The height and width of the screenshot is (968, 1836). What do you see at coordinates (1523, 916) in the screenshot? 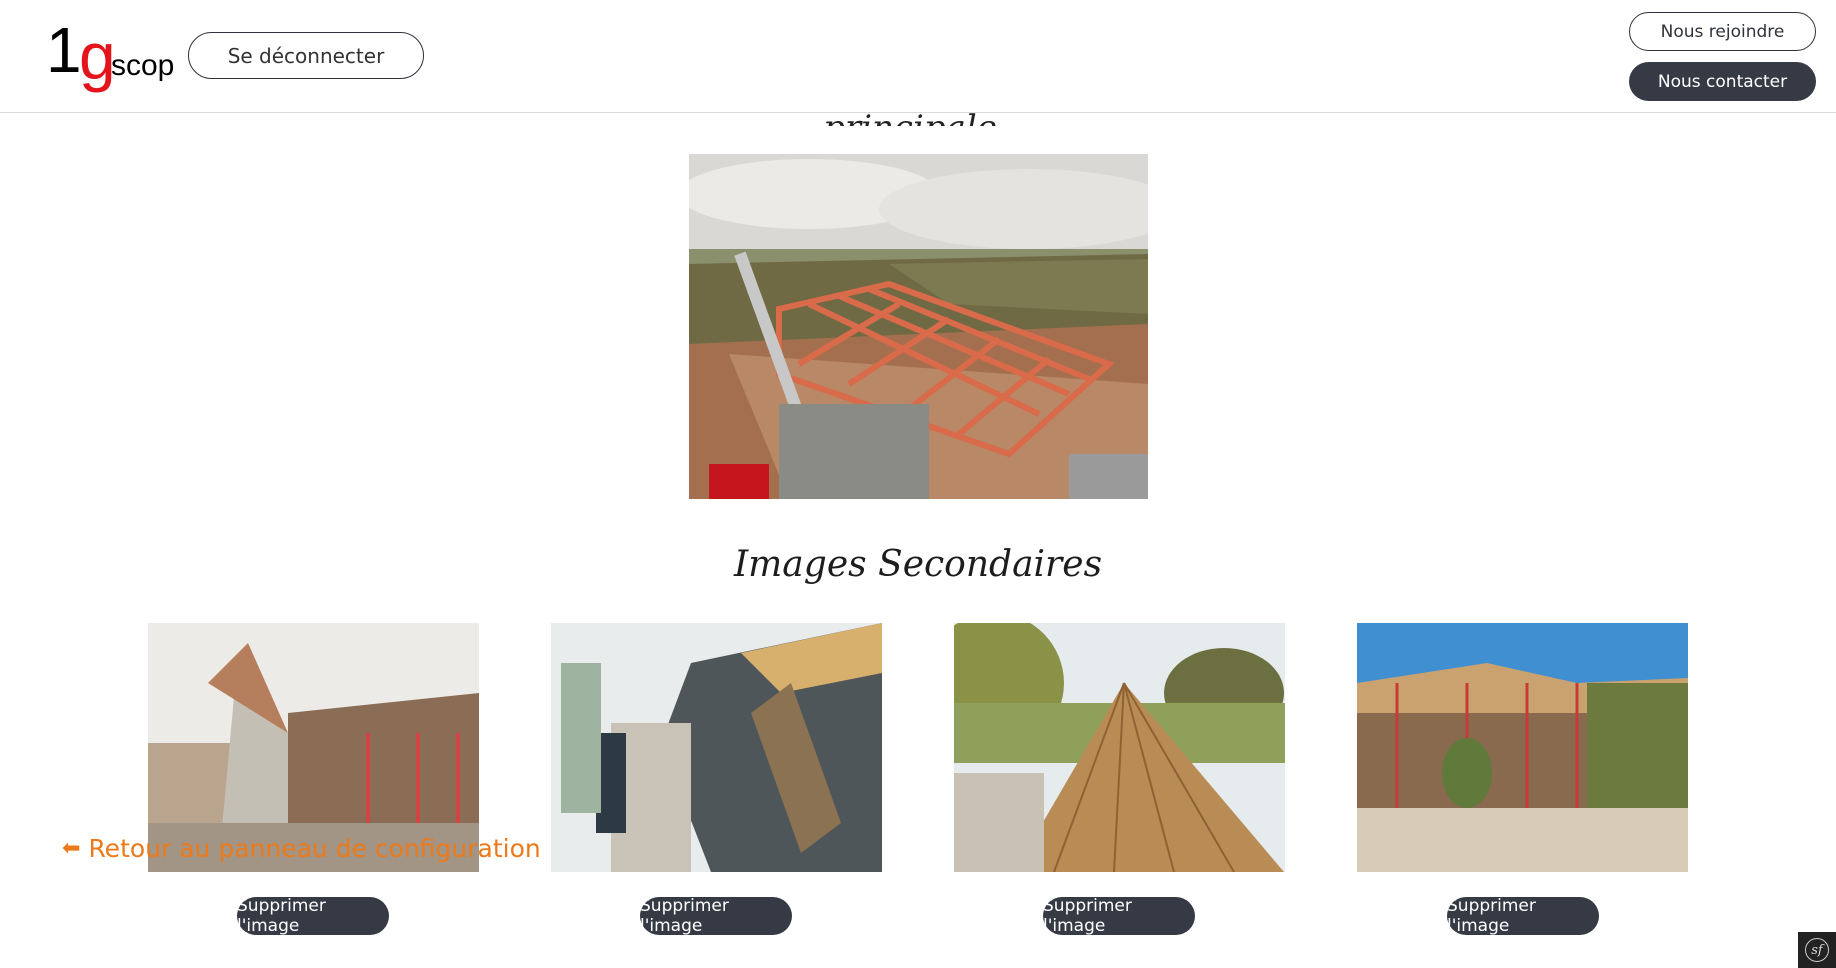
I see `delete-image-button-4: Supprimer l'image` at bounding box center [1523, 916].